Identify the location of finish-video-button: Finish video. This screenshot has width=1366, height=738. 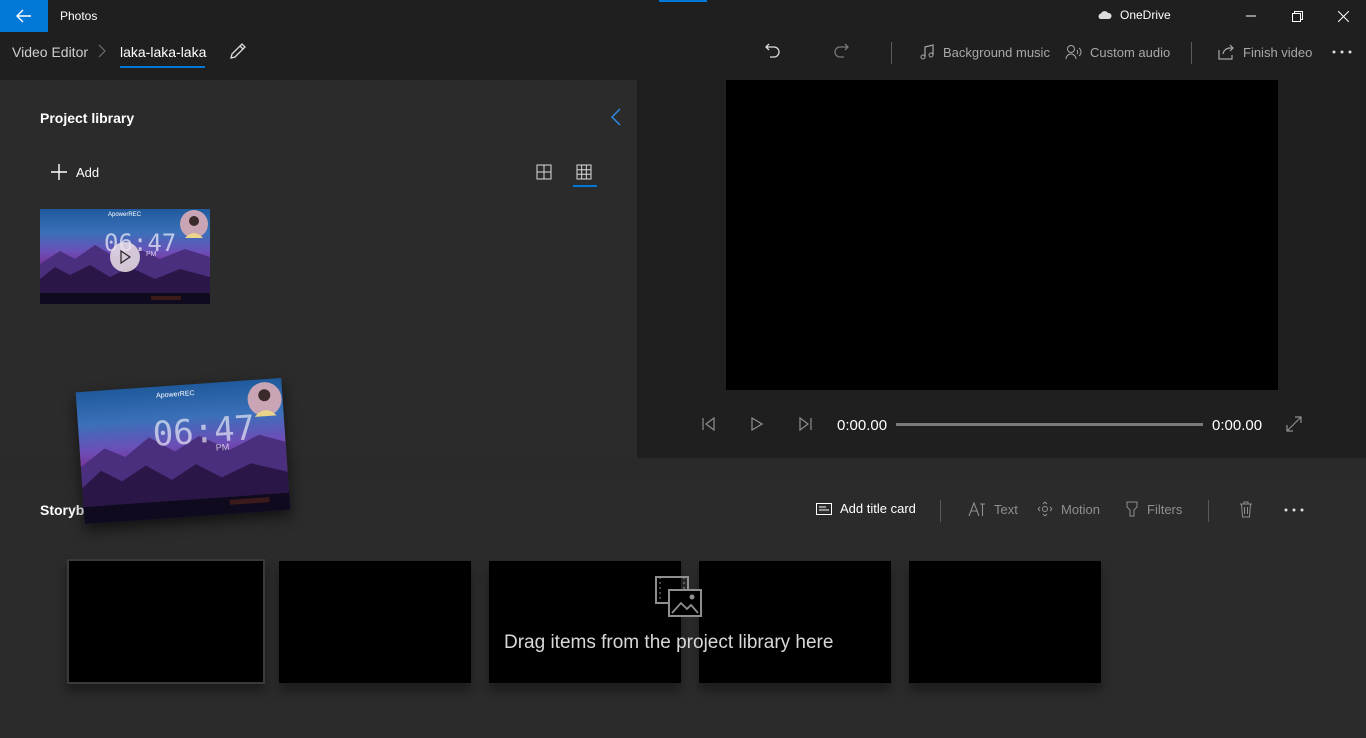
(1265, 52).